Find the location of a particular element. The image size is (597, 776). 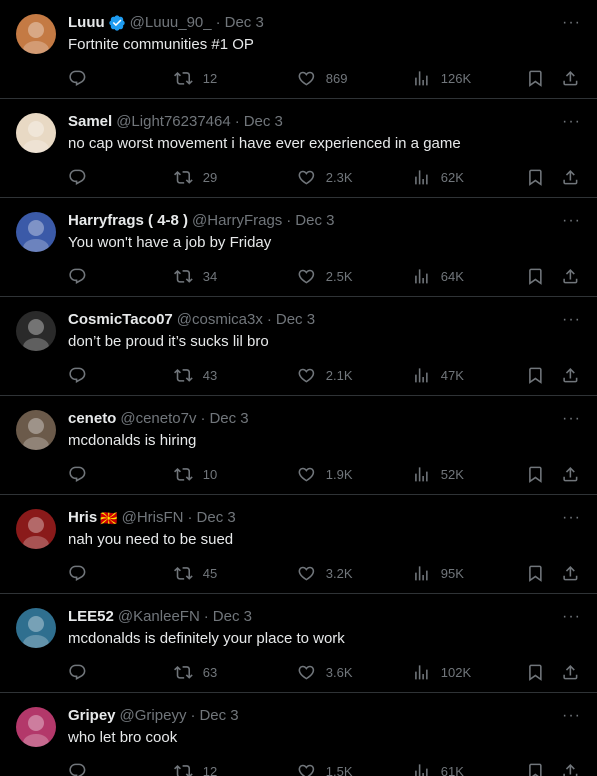

views-button: 102K is located at coordinates (441, 672).